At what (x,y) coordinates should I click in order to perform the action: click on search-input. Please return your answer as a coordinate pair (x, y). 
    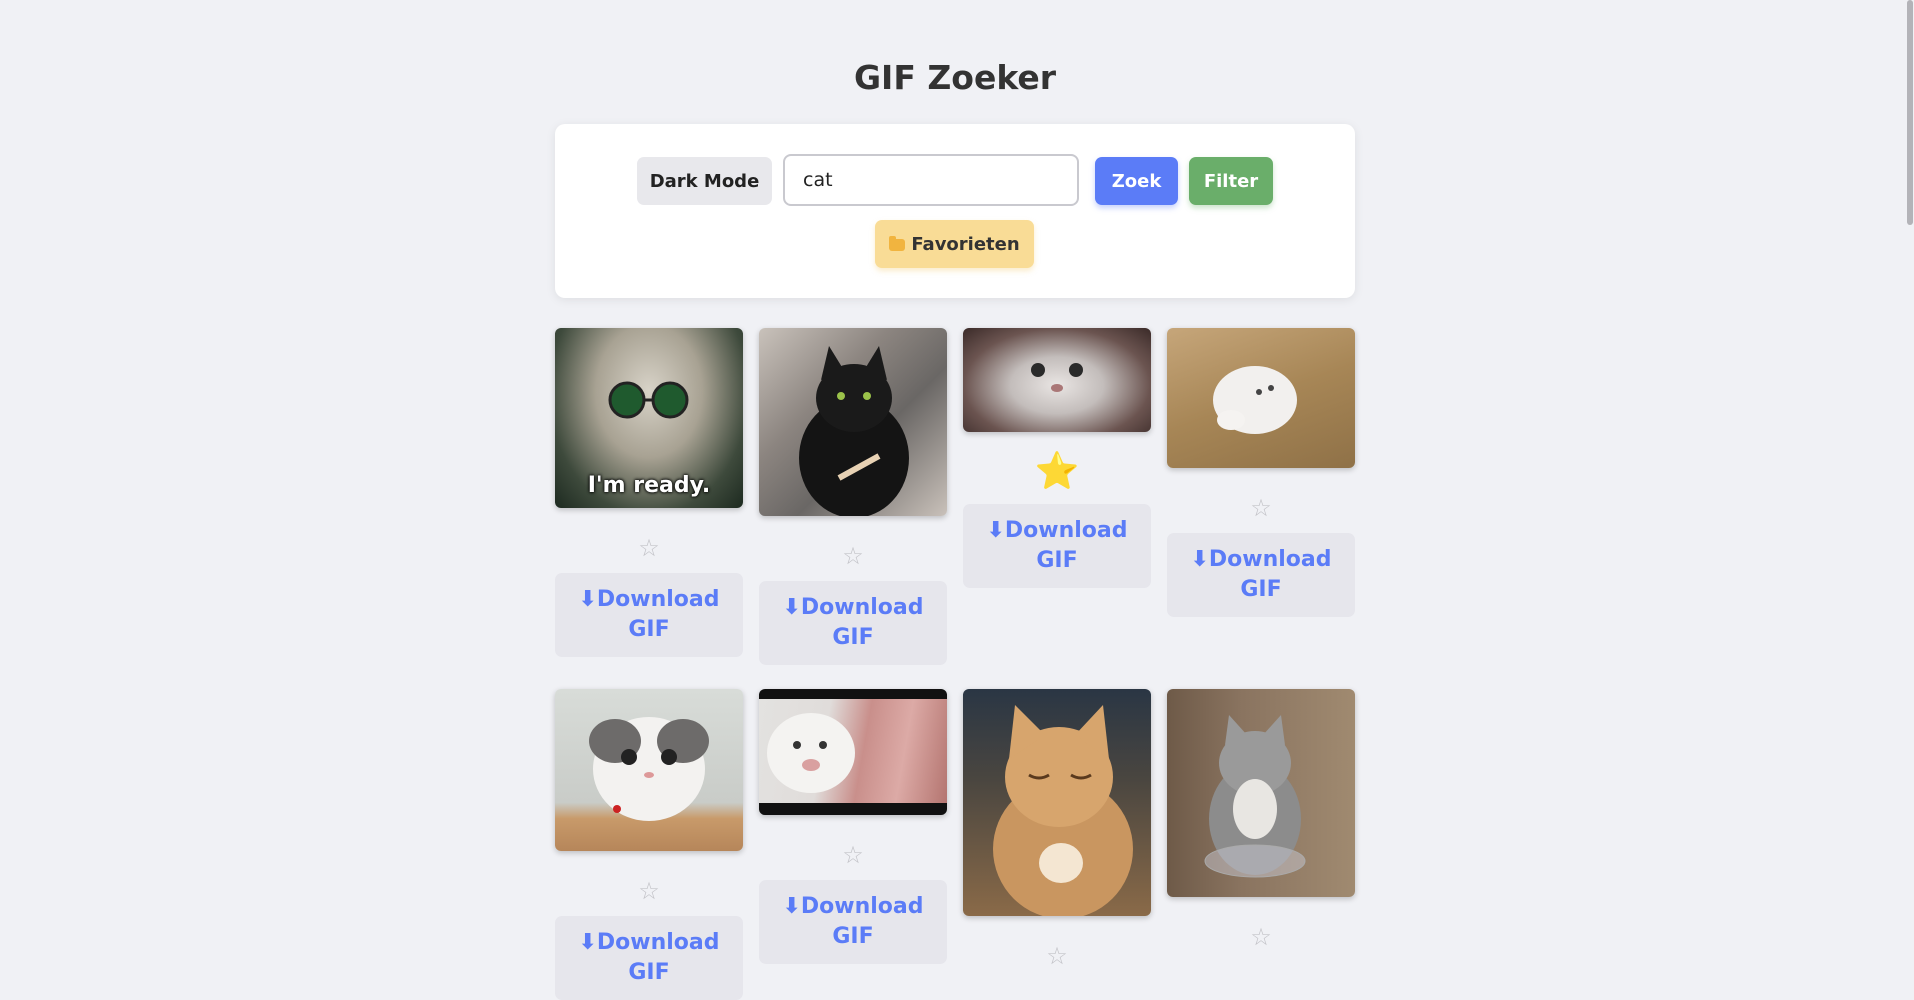
    Looking at the image, I should click on (931, 180).